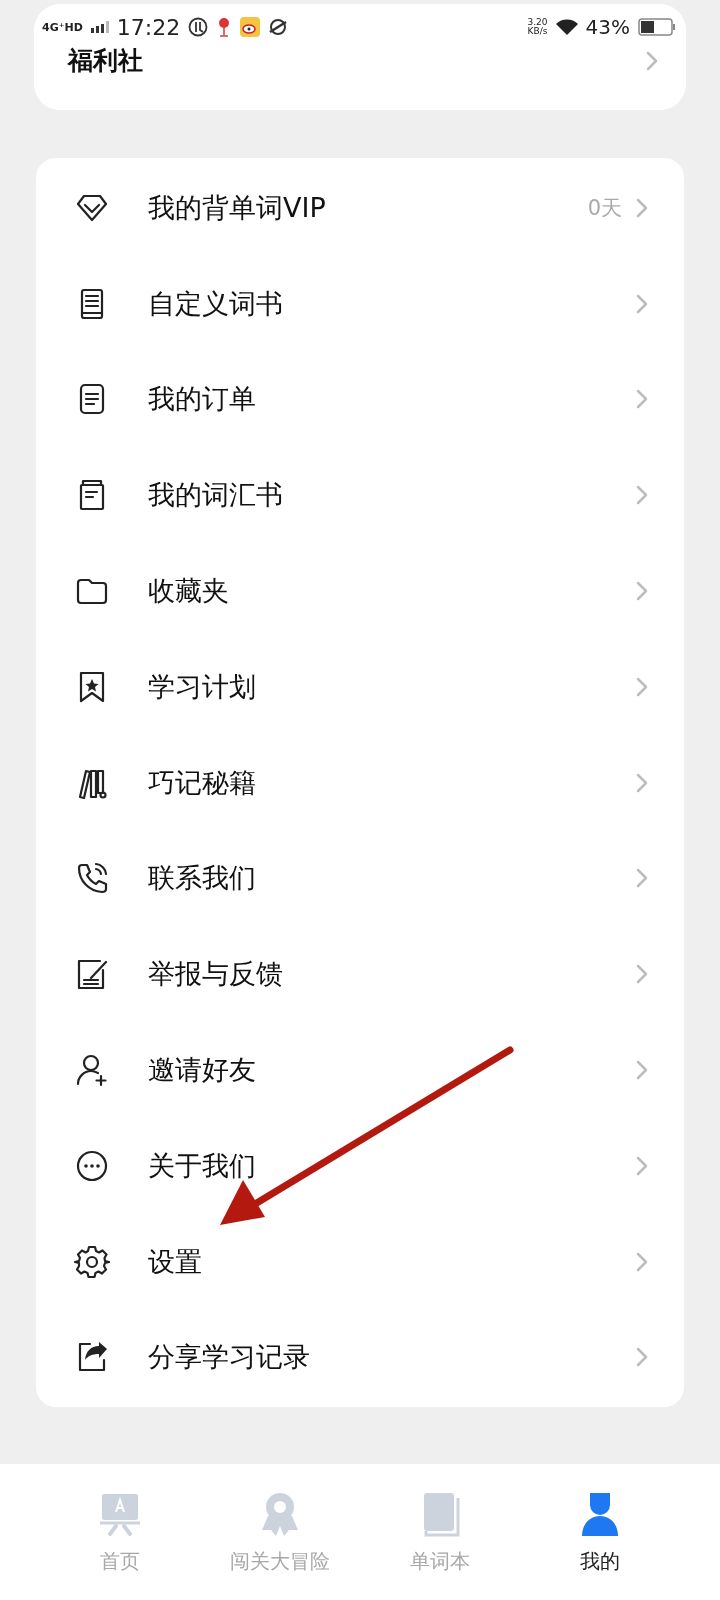 Image resolution: width=720 pixels, height=1600 pixels. Describe the element at coordinates (600, 1532) in the screenshot. I see `tab-item: 我的` at that location.